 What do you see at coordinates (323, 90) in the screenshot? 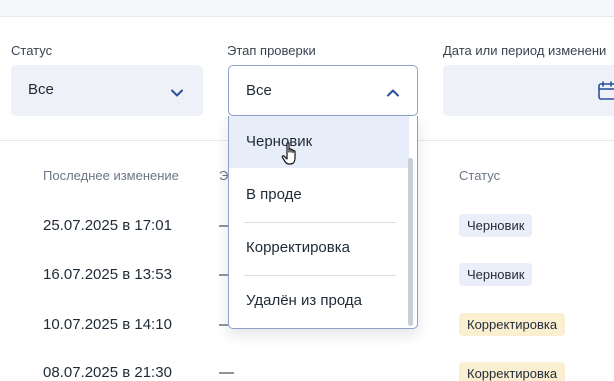
I see `stage-filter-select: Все` at bounding box center [323, 90].